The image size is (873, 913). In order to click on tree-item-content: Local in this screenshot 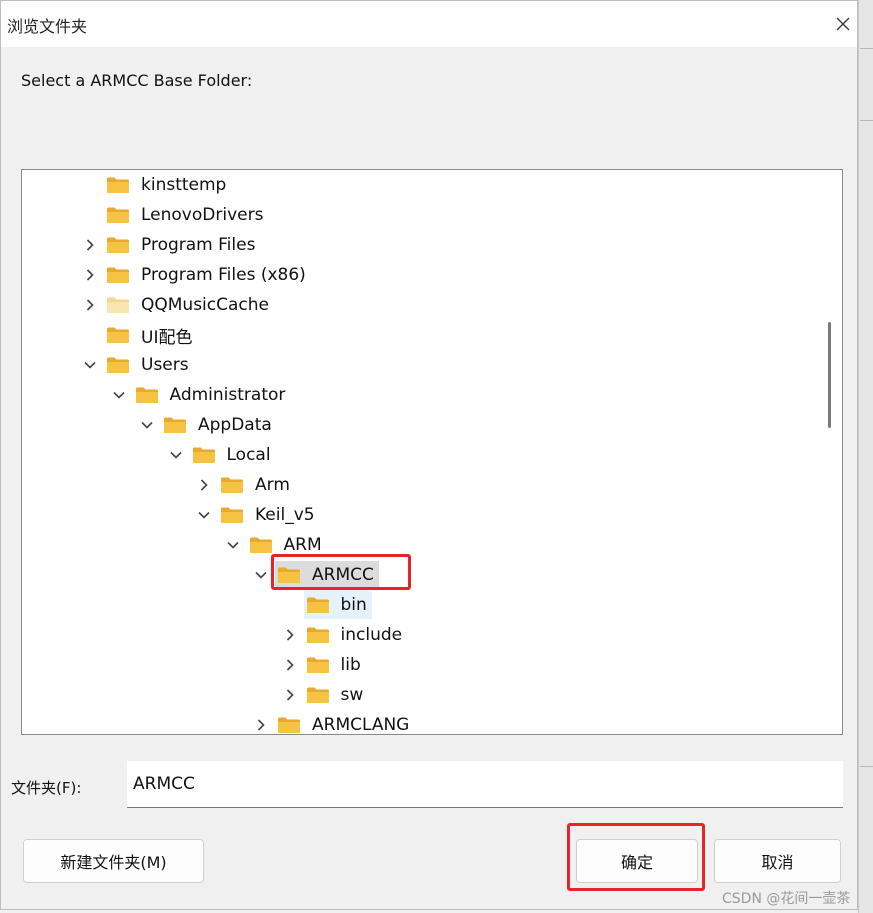, I will do `click(233, 455)`.